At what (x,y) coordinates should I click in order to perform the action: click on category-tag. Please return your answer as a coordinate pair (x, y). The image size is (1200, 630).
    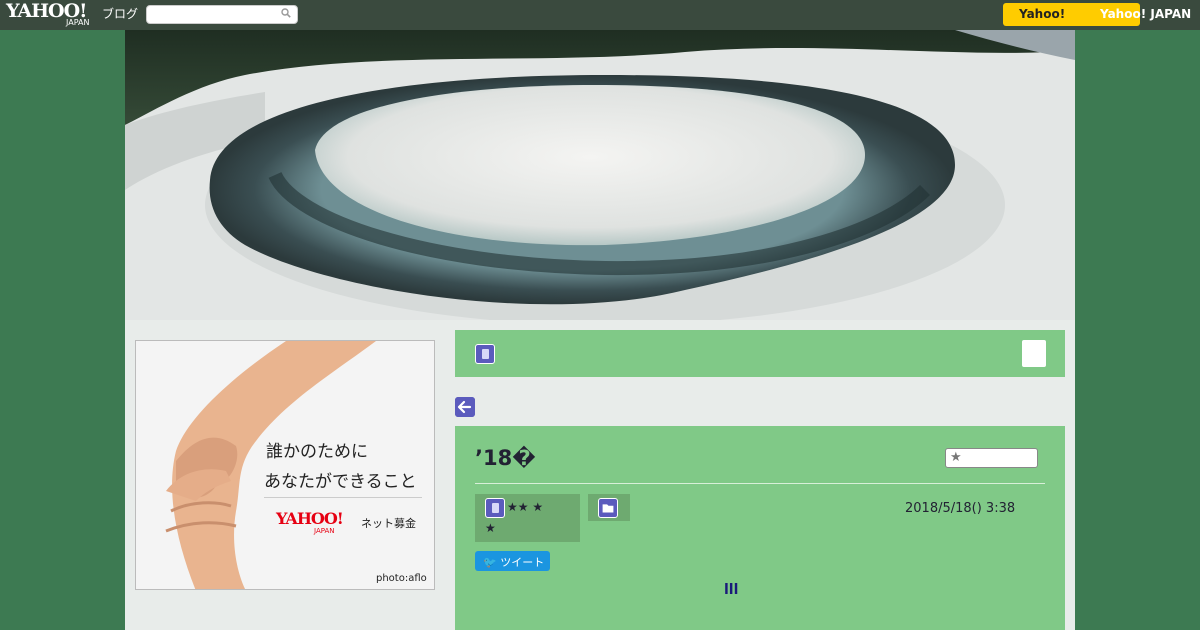
    Looking at the image, I should click on (609, 507).